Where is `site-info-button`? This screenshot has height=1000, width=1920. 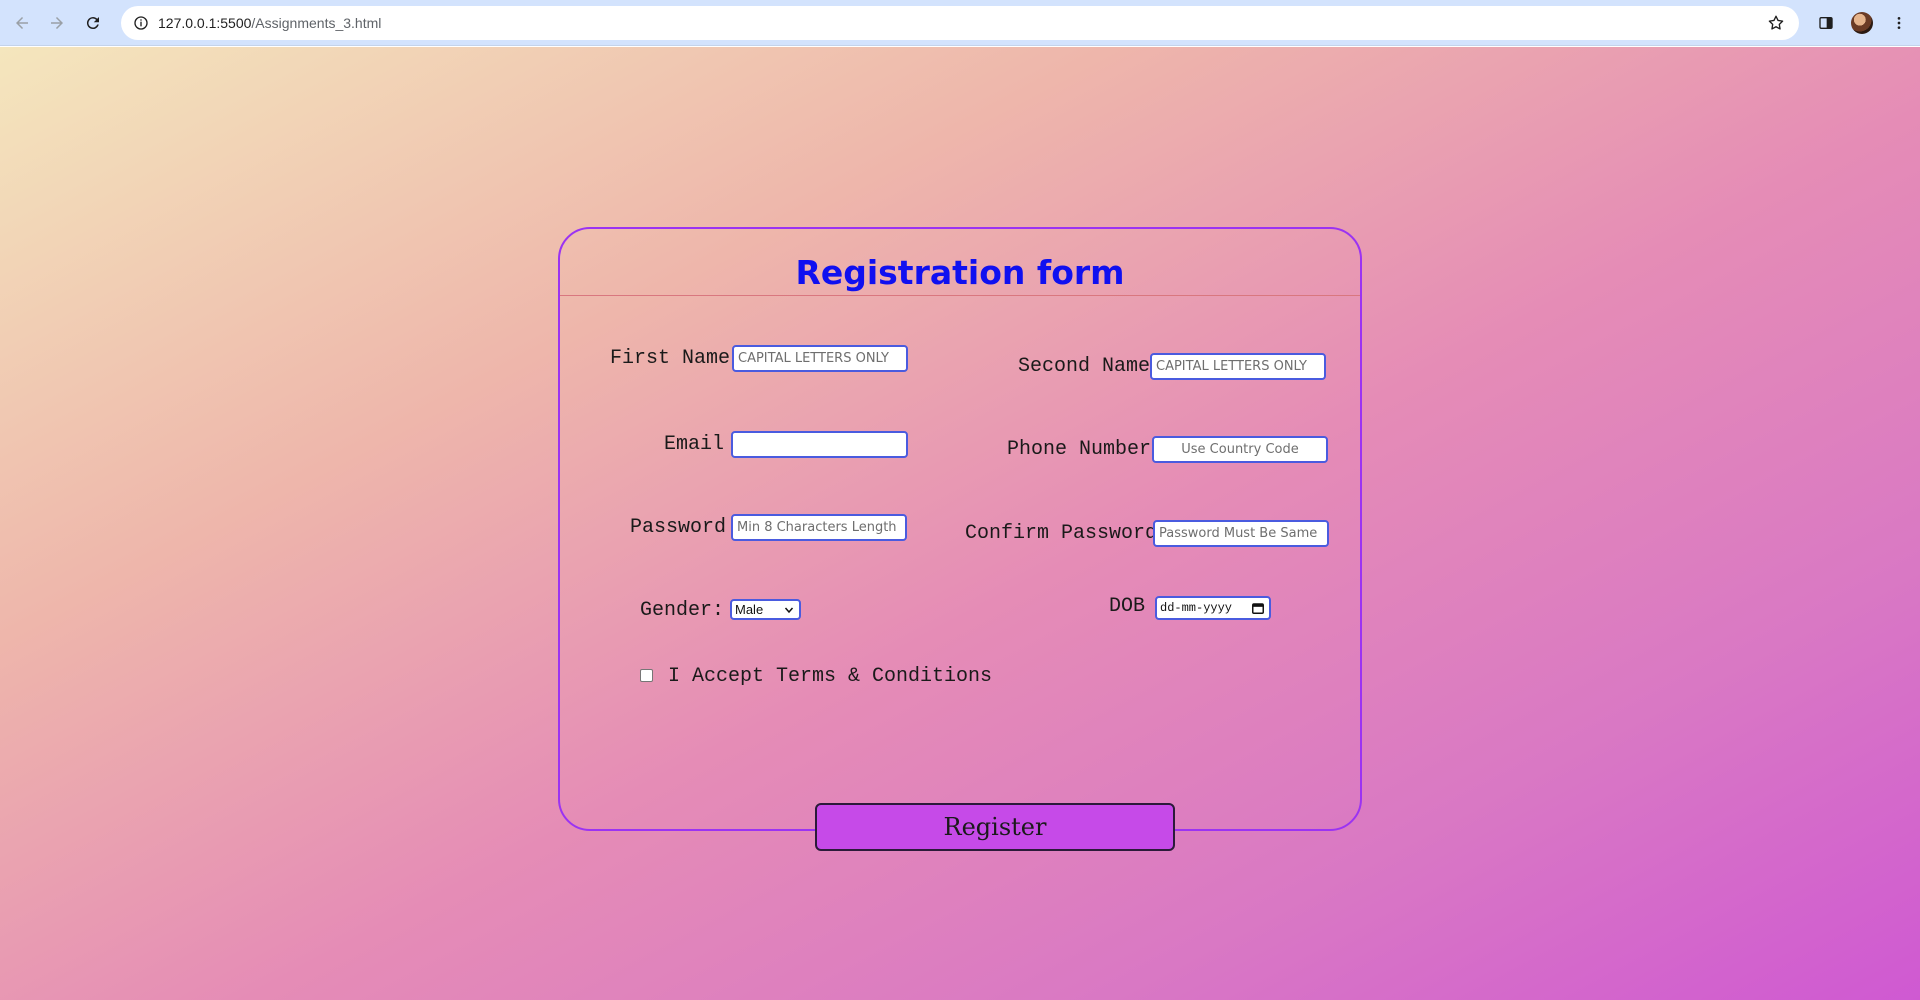
site-info-button is located at coordinates (141, 23).